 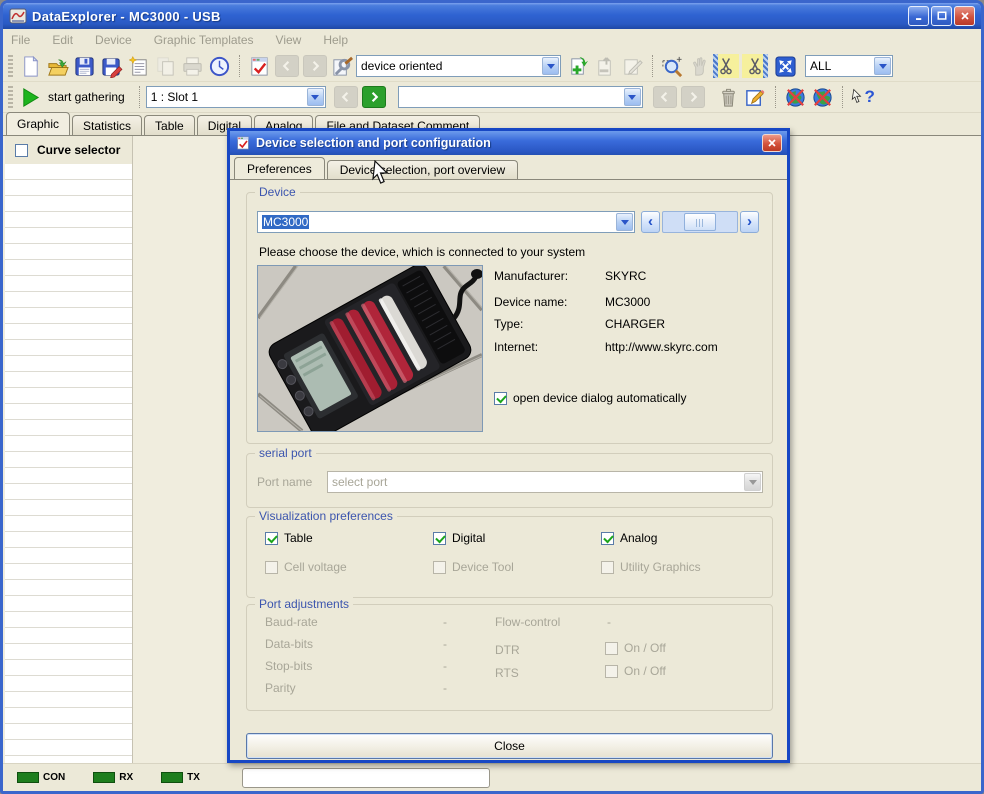 I want to click on device-selection-icon, so click(x=259, y=66).